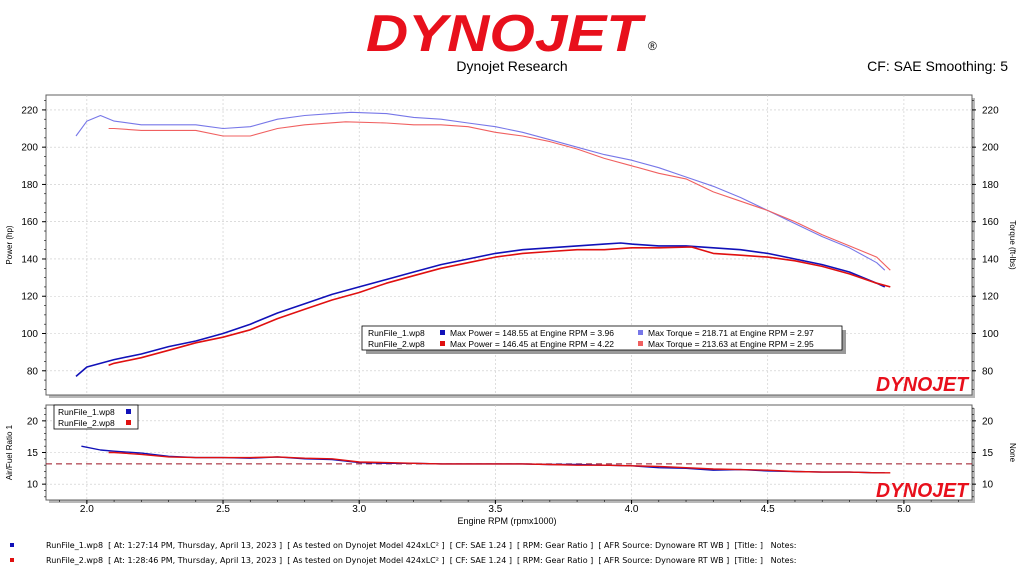 This screenshot has height=576, width=1024. Describe the element at coordinates (923, 385) in the screenshot. I see `watermark-main: DYNOJET` at that location.